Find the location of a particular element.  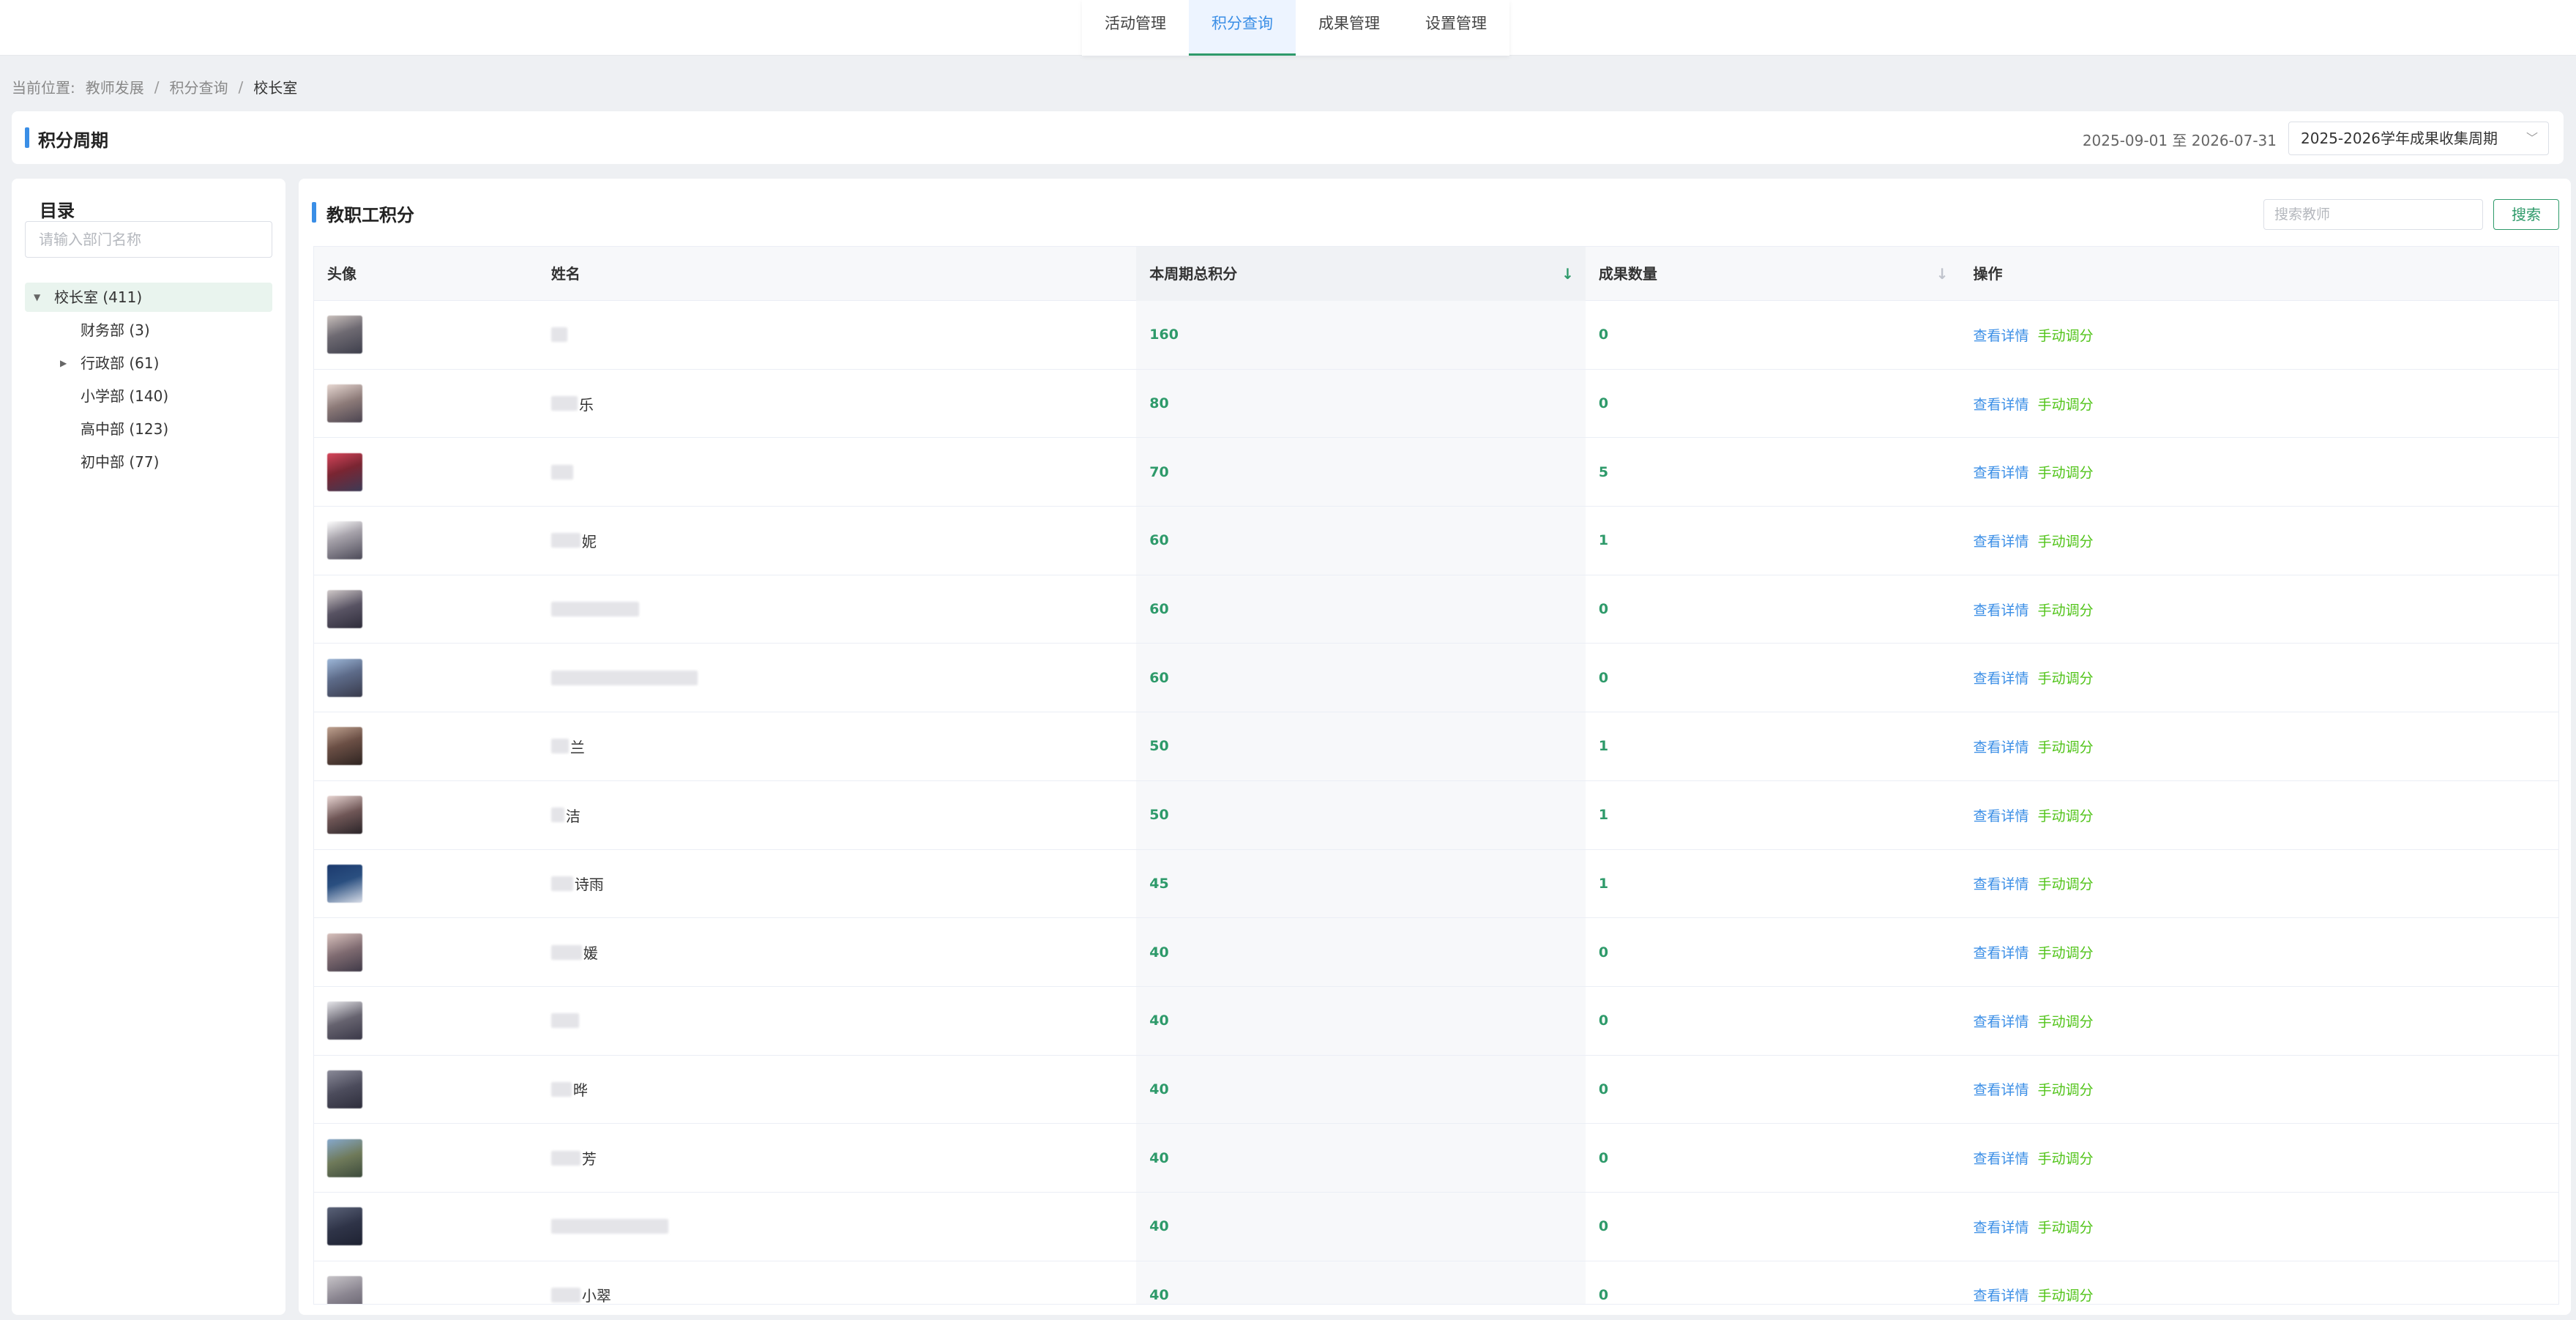

tree-node-principal-office: ▼ 校长室 (411) is located at coordinates (148, 297).